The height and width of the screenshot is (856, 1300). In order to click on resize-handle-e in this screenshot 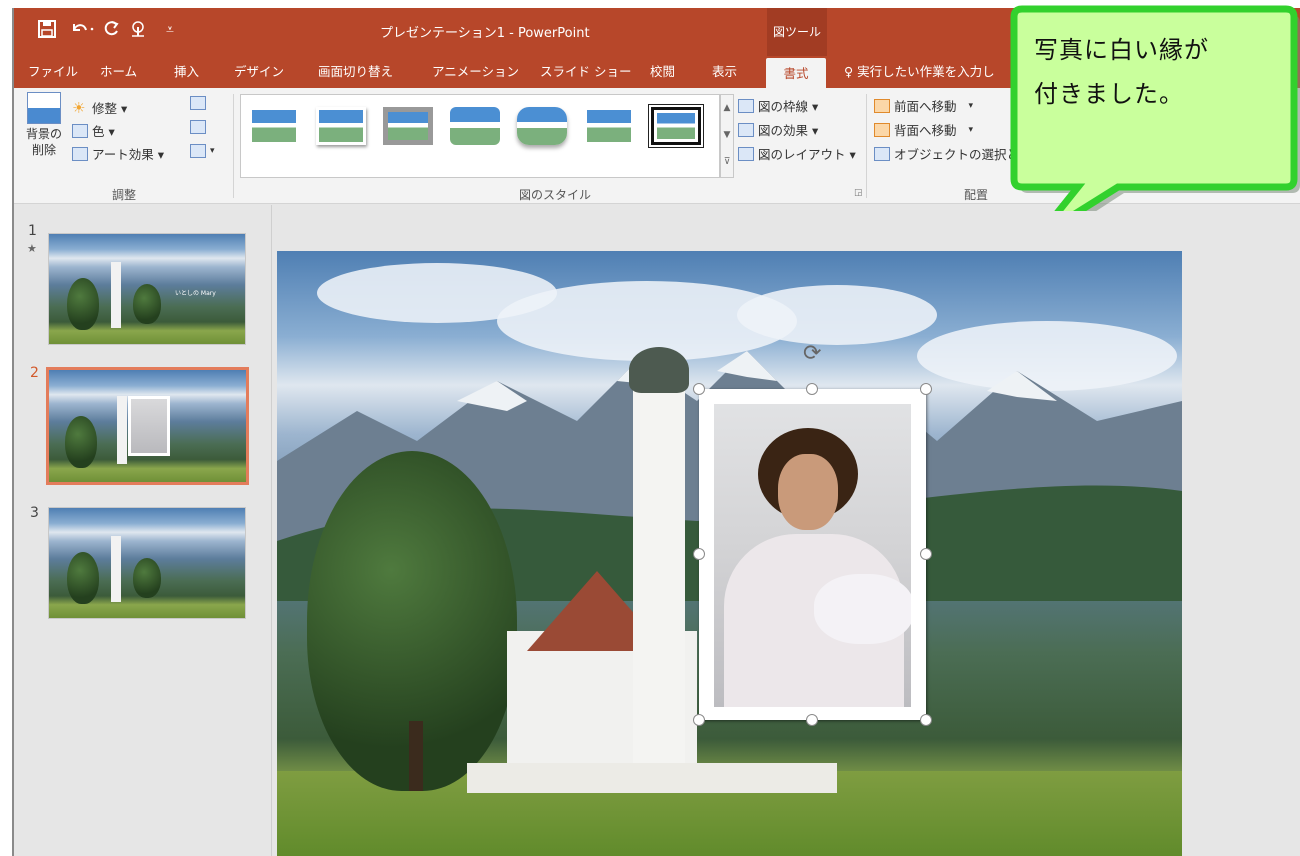, I will do `click(926, 554)`.